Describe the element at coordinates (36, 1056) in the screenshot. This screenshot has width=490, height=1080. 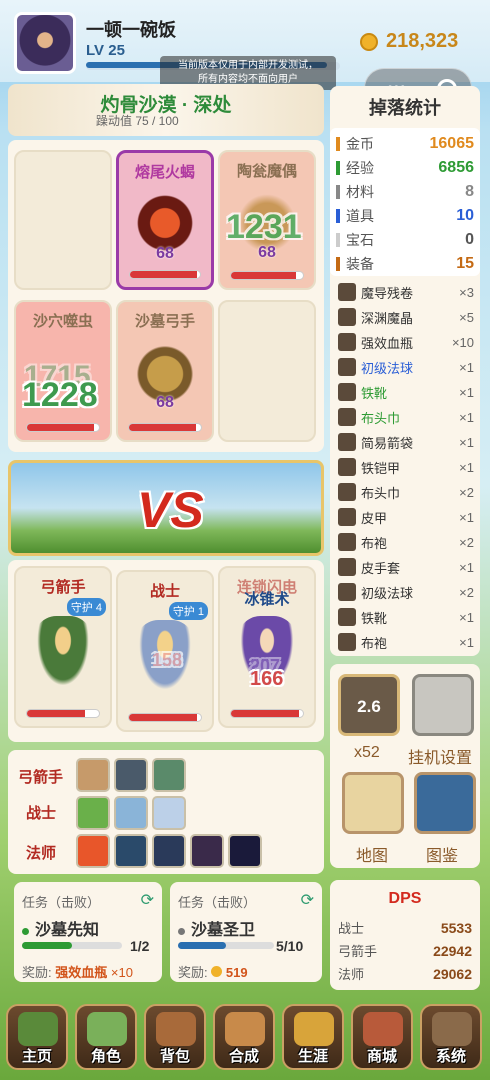
I see `nav-label: 主页` at that location.